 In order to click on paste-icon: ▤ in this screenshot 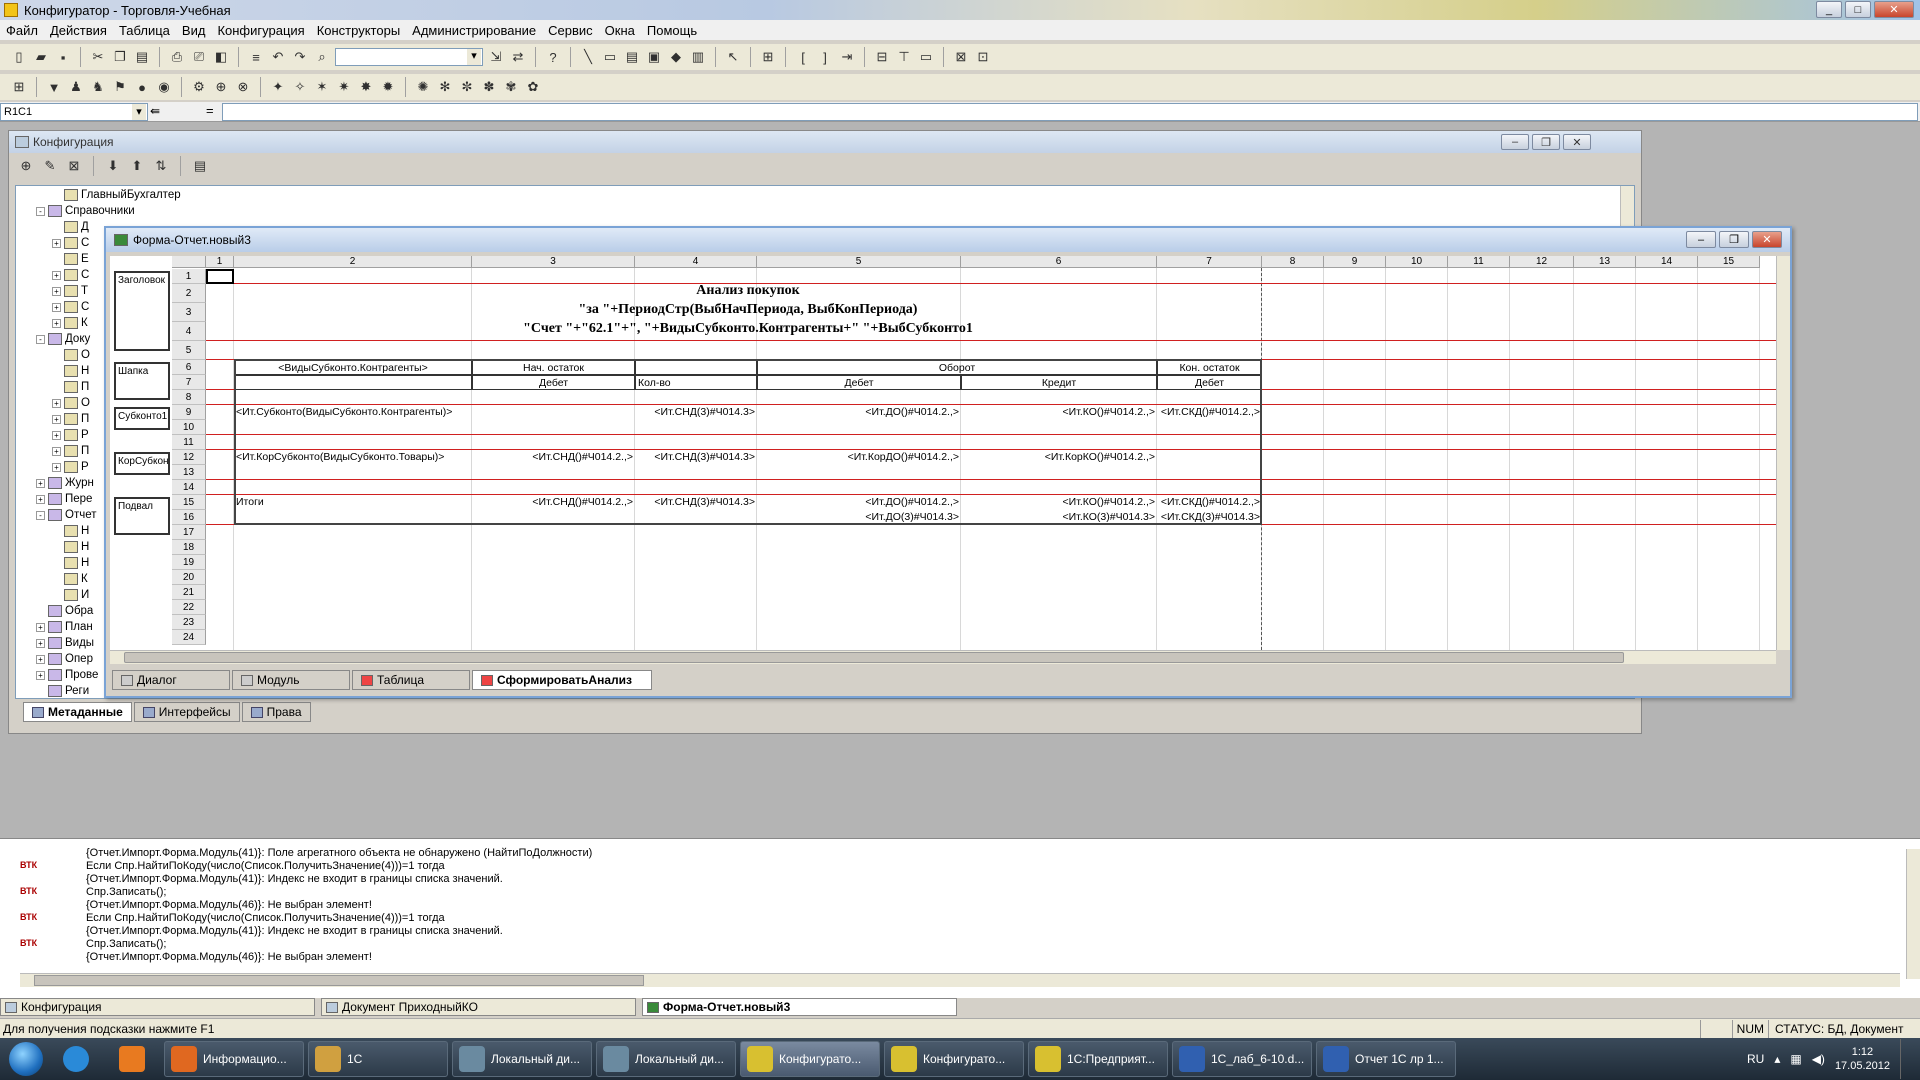, I will do `click(142, 57)`.